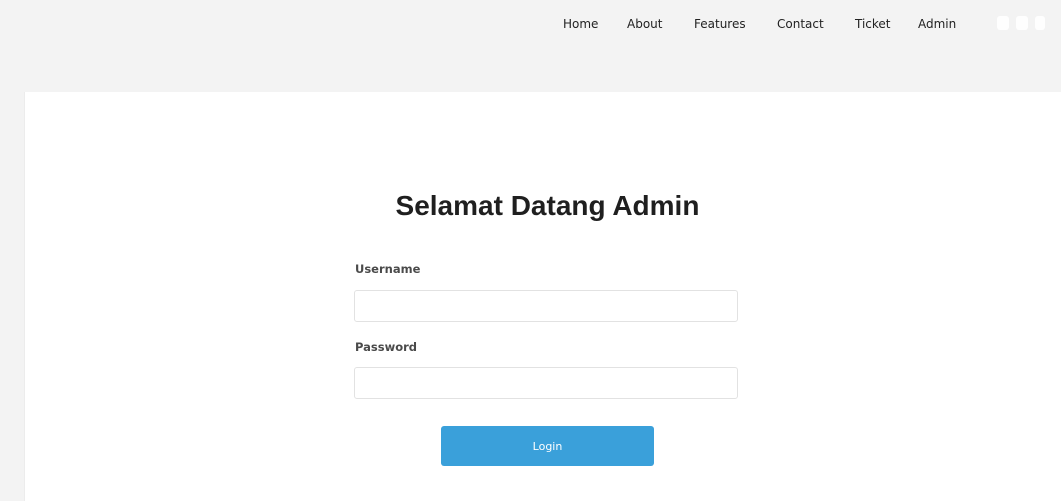  Describe the element at coordinates (873, 24) in the screenshot. I see `nav-link-ticket: Ticket` at that location.